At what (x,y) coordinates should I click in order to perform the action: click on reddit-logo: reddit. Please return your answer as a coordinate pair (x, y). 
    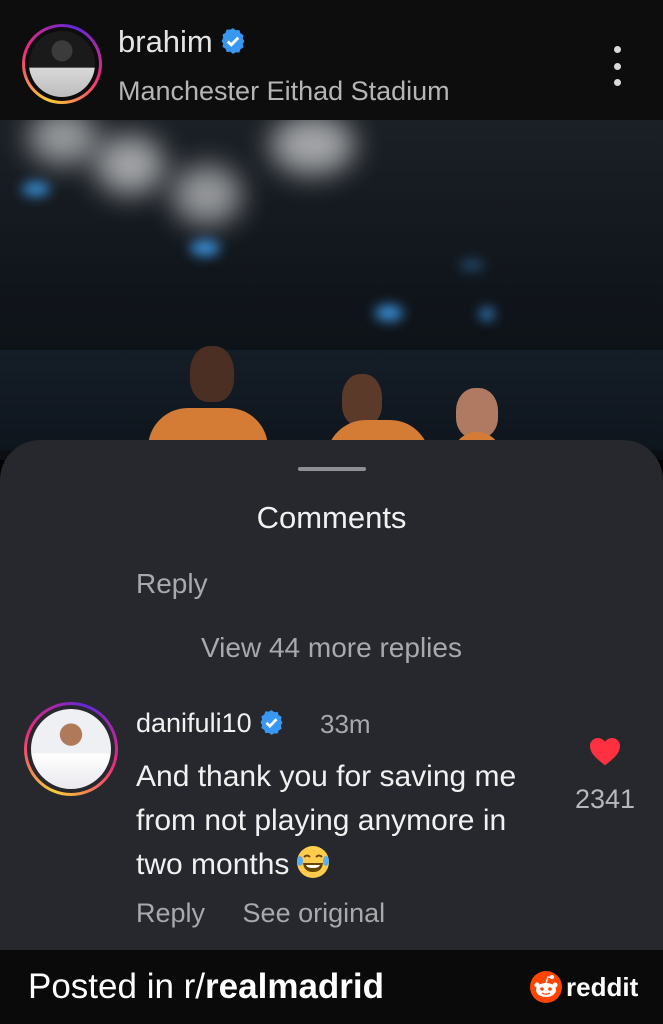
    Looking at the image, I should click on (584, 987).